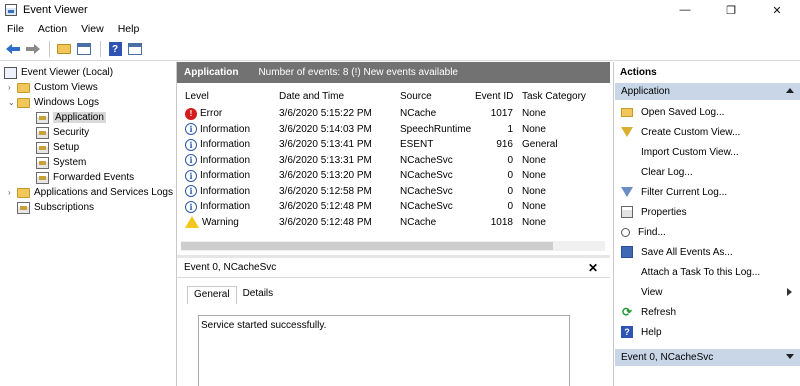 Image resolution: width=800 pixels, height=386 pixels. What do you see at coordinates (418, 222) in the screenshot?
I see `cell-source: NCache` at bounding box center [418, 222].